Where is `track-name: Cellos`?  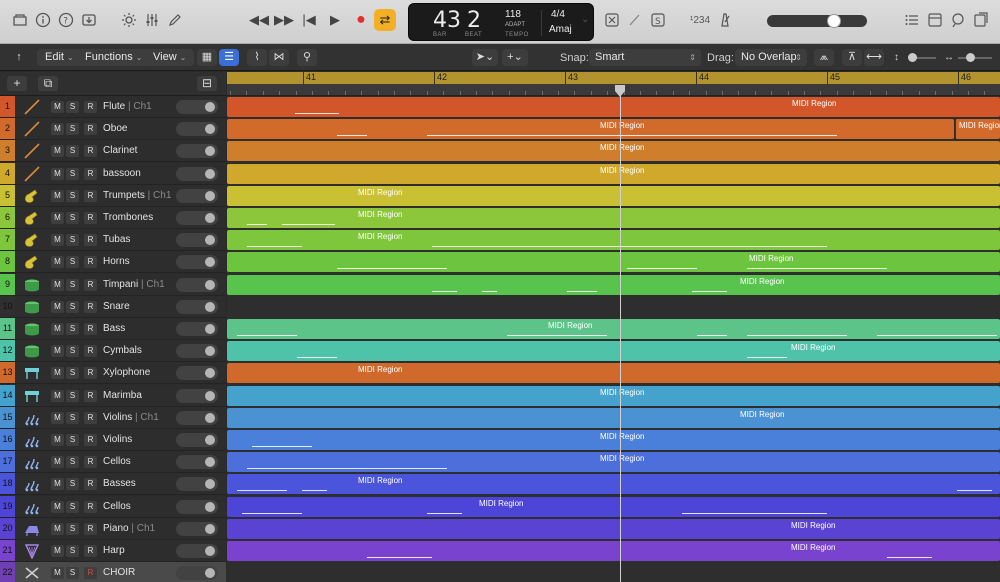
track-name: Cellos is located at coordinates (117, 461).